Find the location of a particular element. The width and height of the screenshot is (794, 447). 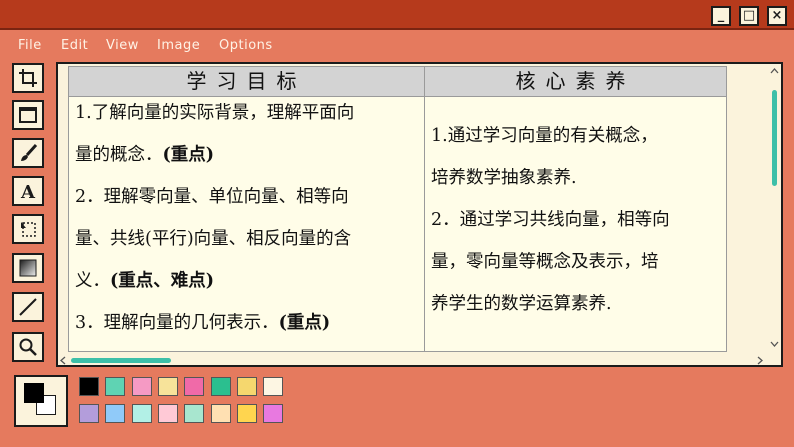

zoom-tool-button is located at coordinates (28, 347).